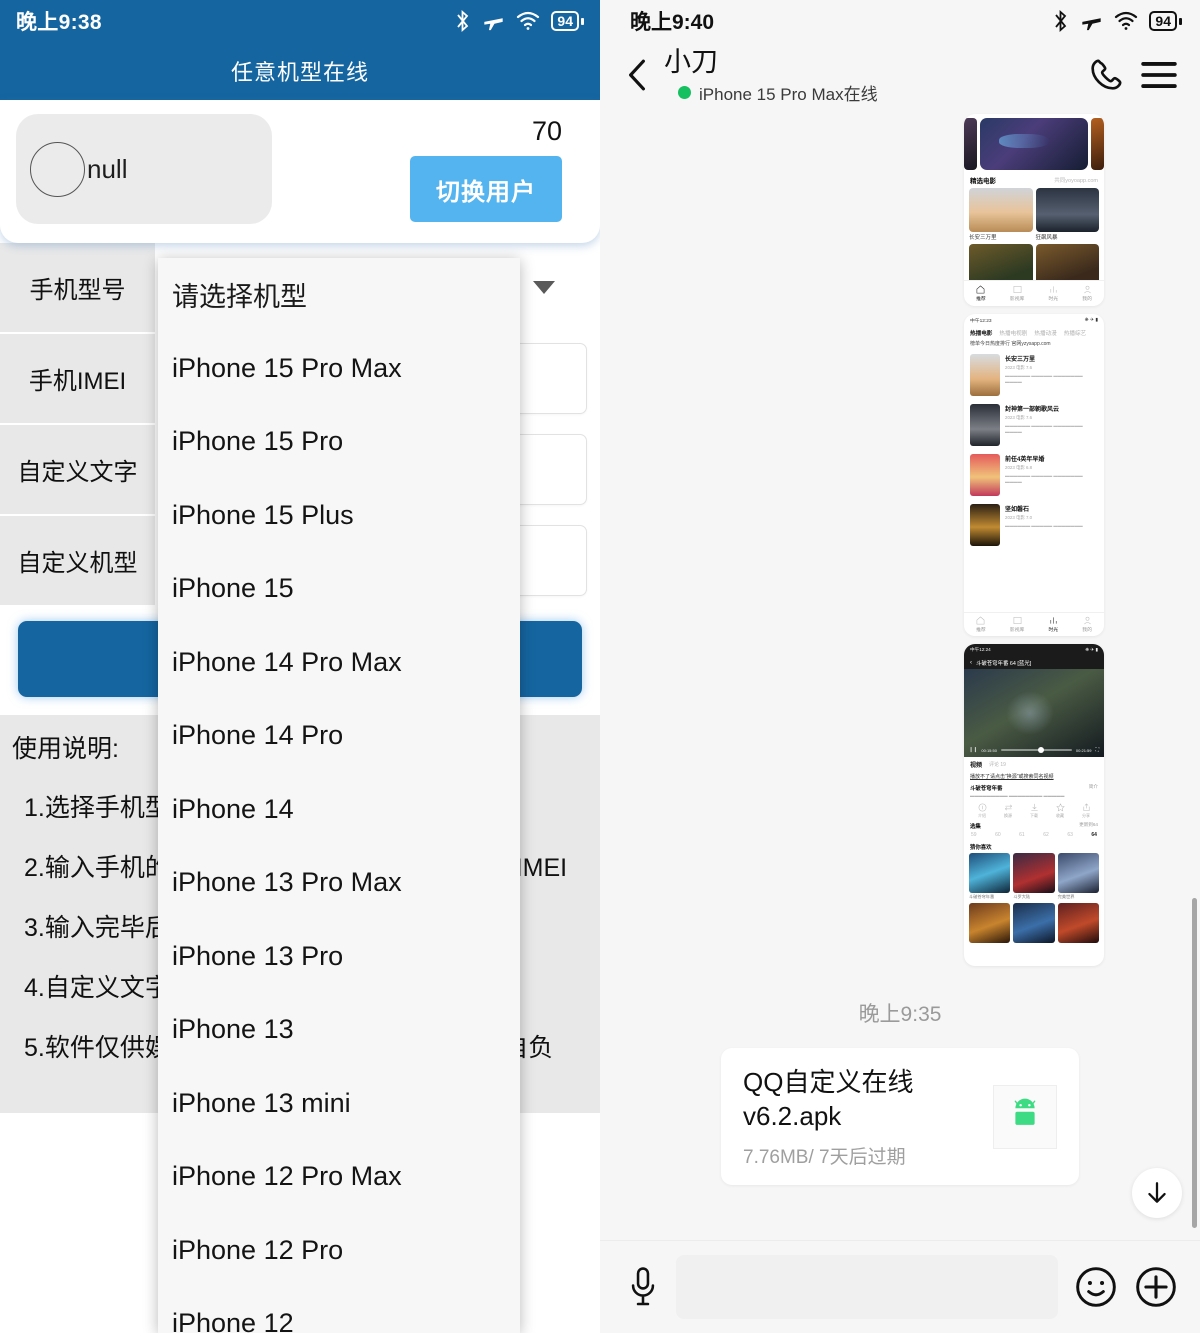 The image size is (1200, 1333). Describe the element at coordinates (339, 1251) in the screenshot. I see `dropdown-option-iphone-12-pro: iPhone 12 Pro` at that location.